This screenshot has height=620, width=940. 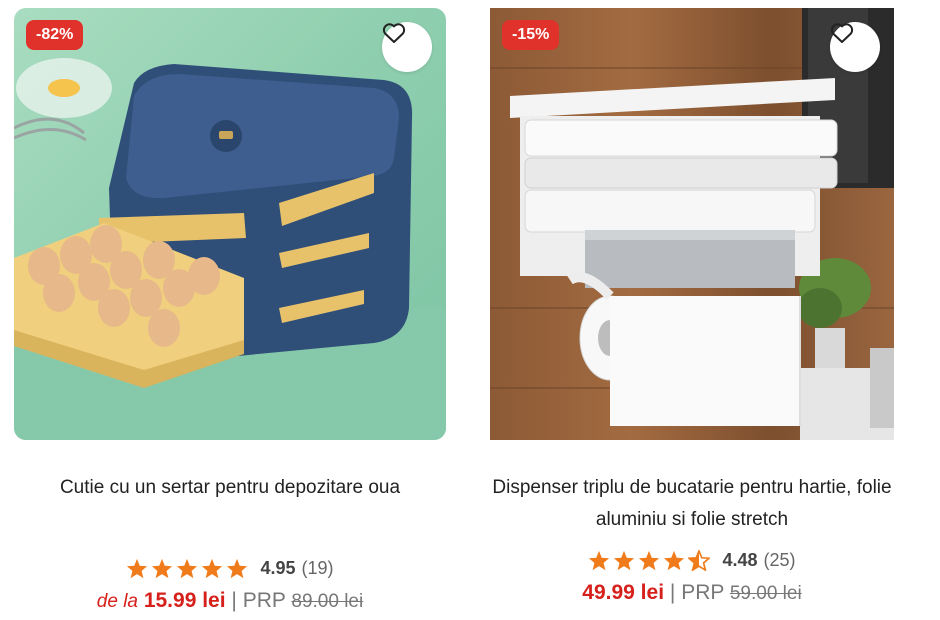 What do you see at coordinates (117, 601) in the screenshot?
I see `price-prefix: de la` at bounding box center [117, 601].